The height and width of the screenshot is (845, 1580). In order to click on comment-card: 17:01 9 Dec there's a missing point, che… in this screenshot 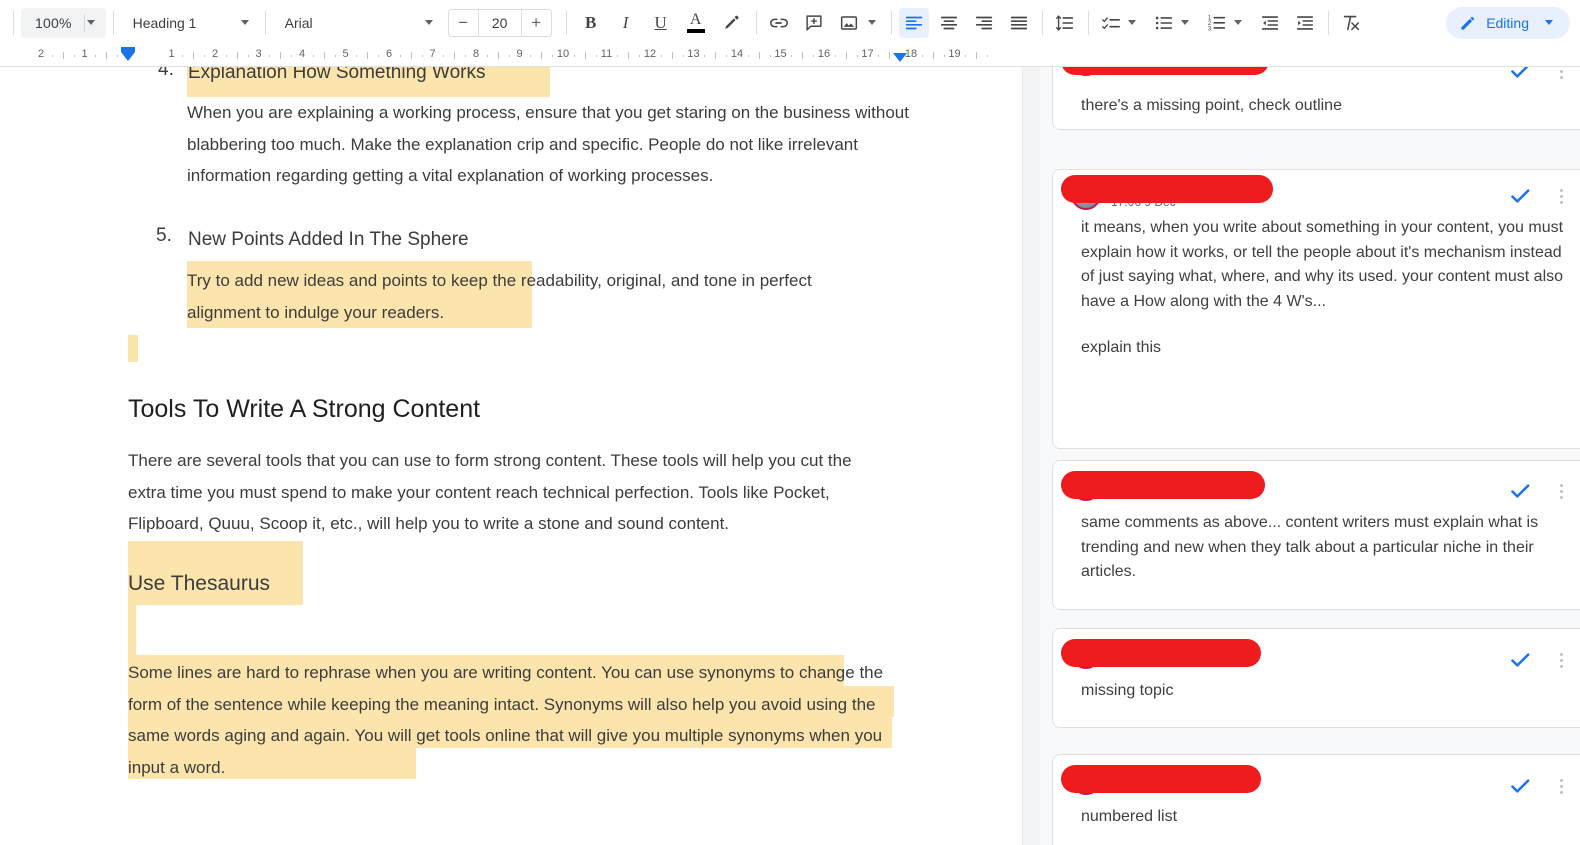, I will do `click(1316, 98)`.